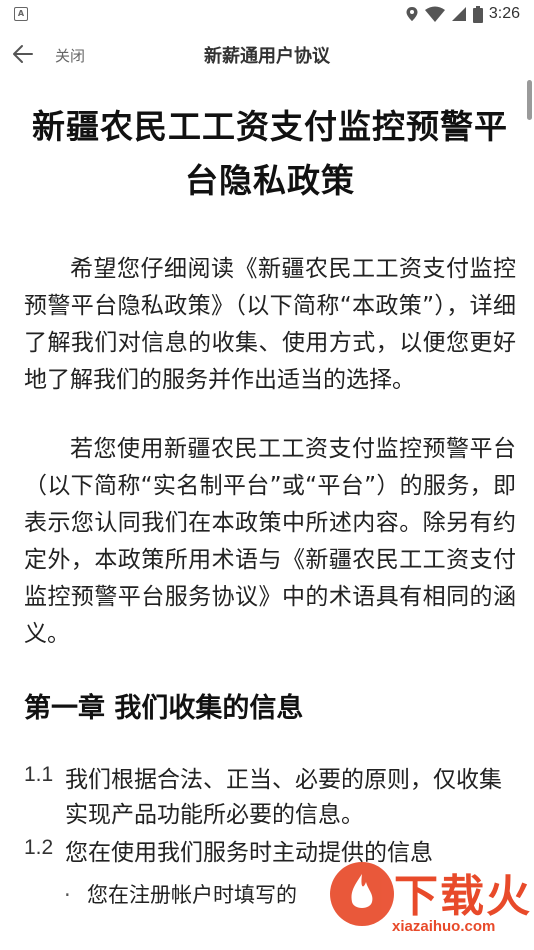  I want to click on item-text: 我们根据合法、正当、必要的原则，仅收集实现产品功能所必要的信息。, so click(283, 797).